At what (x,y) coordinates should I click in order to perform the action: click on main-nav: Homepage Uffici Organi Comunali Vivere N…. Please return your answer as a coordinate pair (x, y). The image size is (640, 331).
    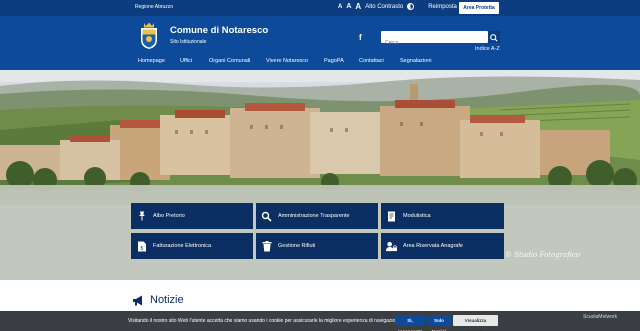
    Looking at the image, I should click on (320, 62).